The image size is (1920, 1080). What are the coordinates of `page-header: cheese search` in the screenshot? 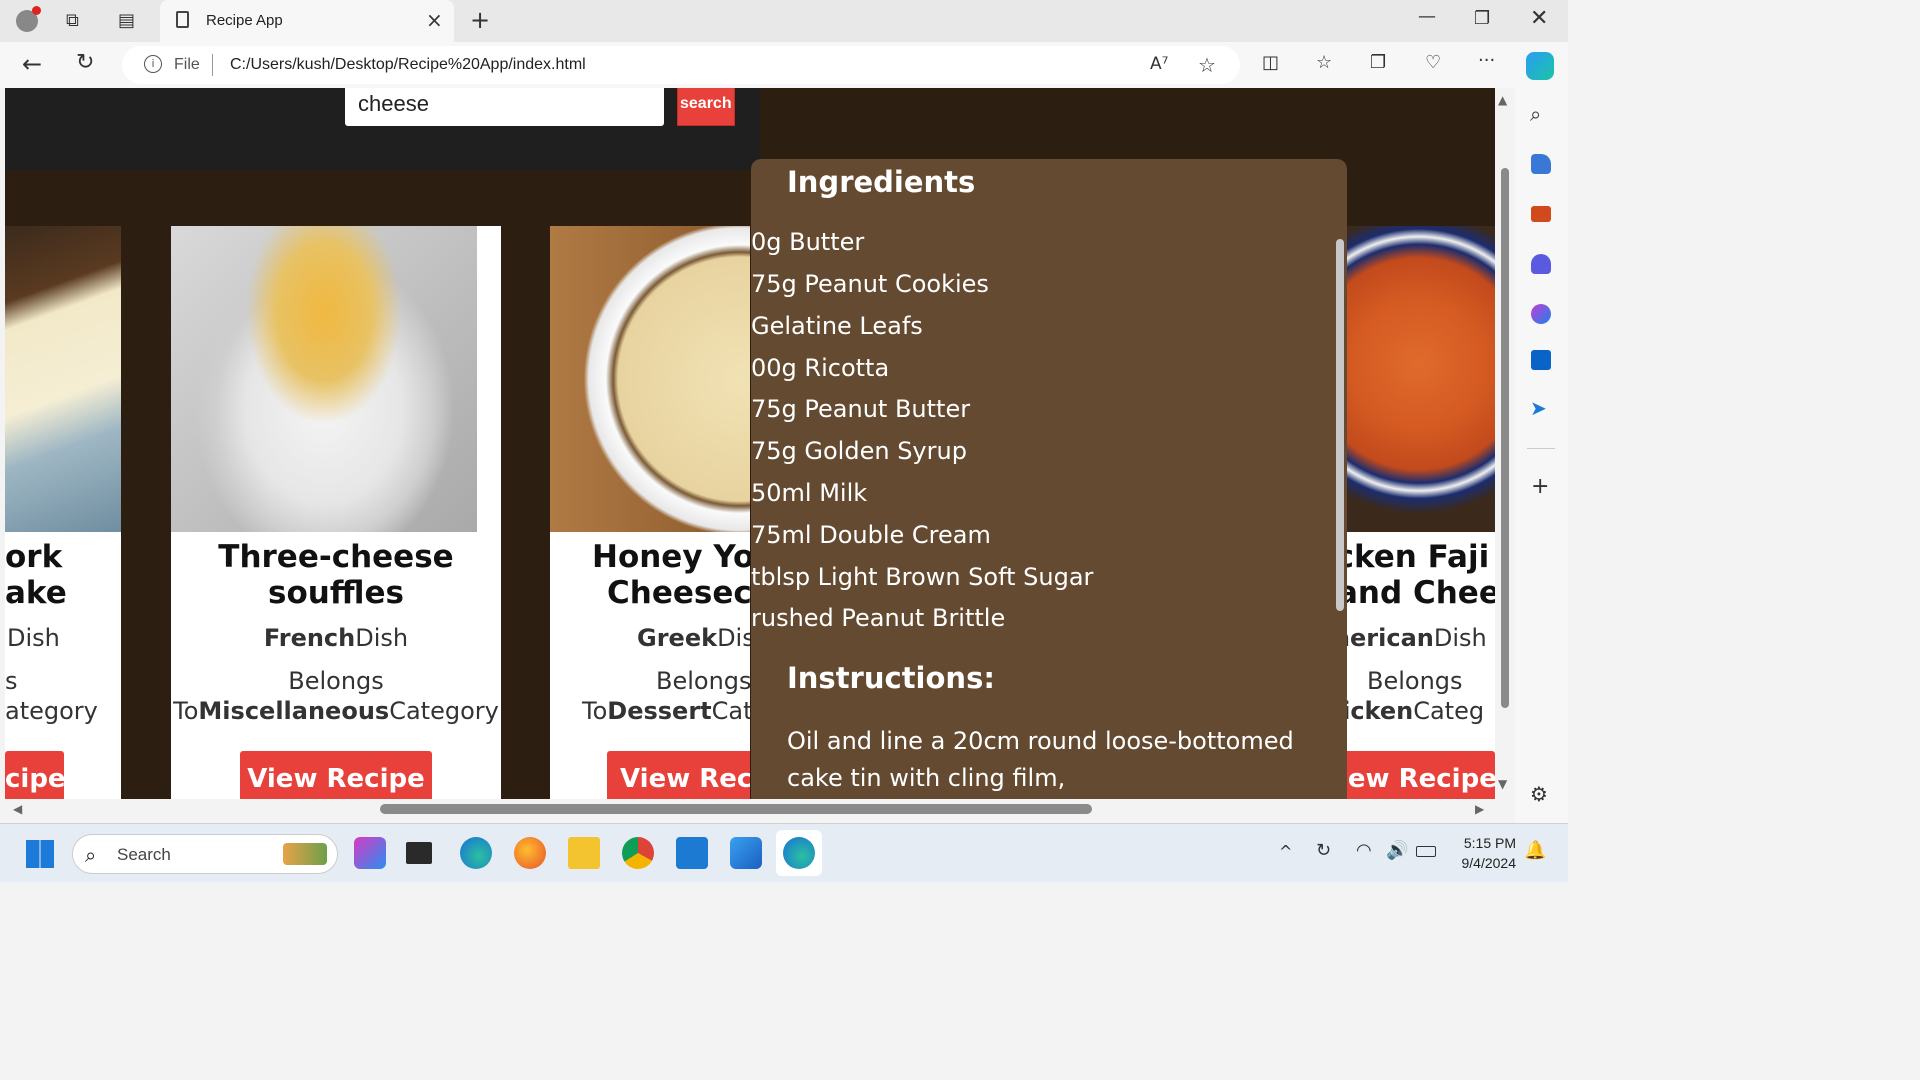 It's located at (382, 129).